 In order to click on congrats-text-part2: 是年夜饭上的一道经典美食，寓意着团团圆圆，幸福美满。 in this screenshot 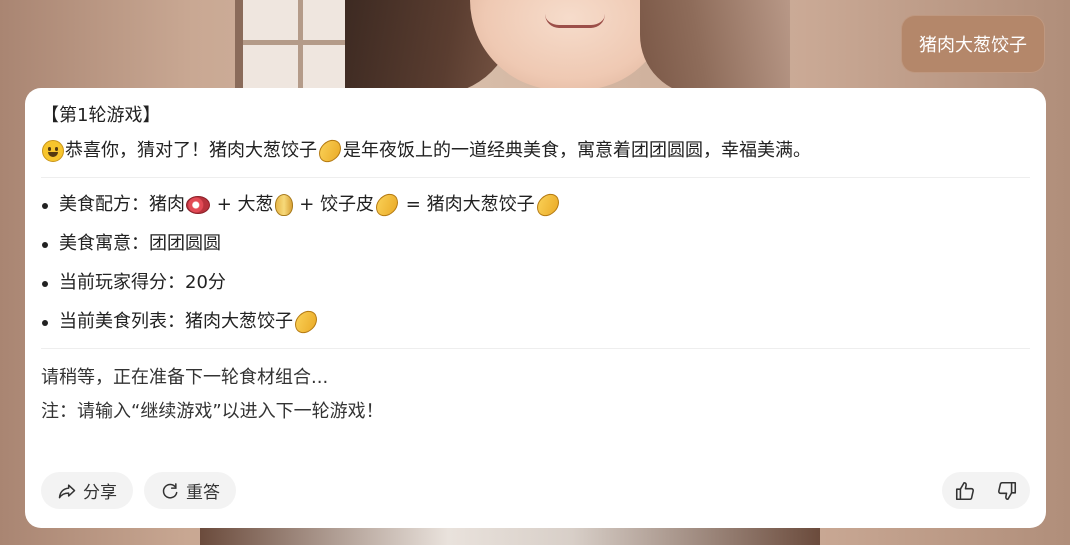, I will do `click(577, 150)`.